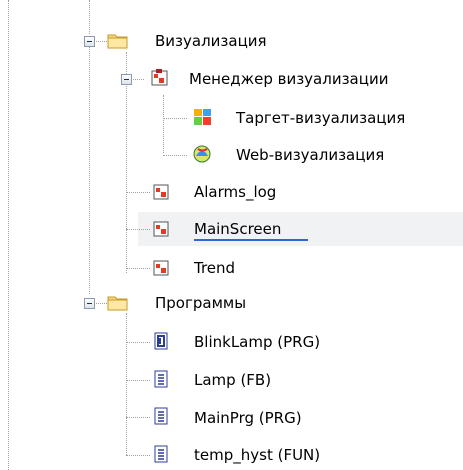 The image size is (463, 470). Describe the element at coordinates (89, 41) in the screenshot. I see `collapse-visualization-button` at that location.